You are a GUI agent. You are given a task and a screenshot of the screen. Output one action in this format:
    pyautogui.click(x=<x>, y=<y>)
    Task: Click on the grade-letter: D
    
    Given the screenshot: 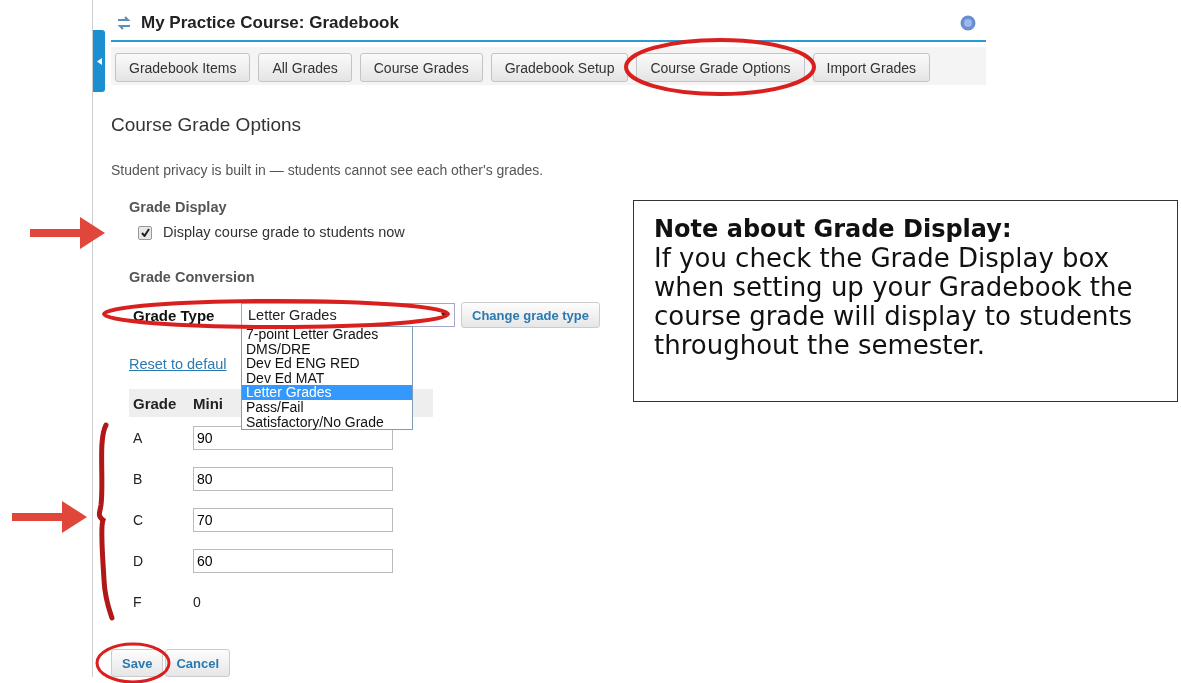 What is the action you would take?
    pyautogui.click(x=139, y=560)
    